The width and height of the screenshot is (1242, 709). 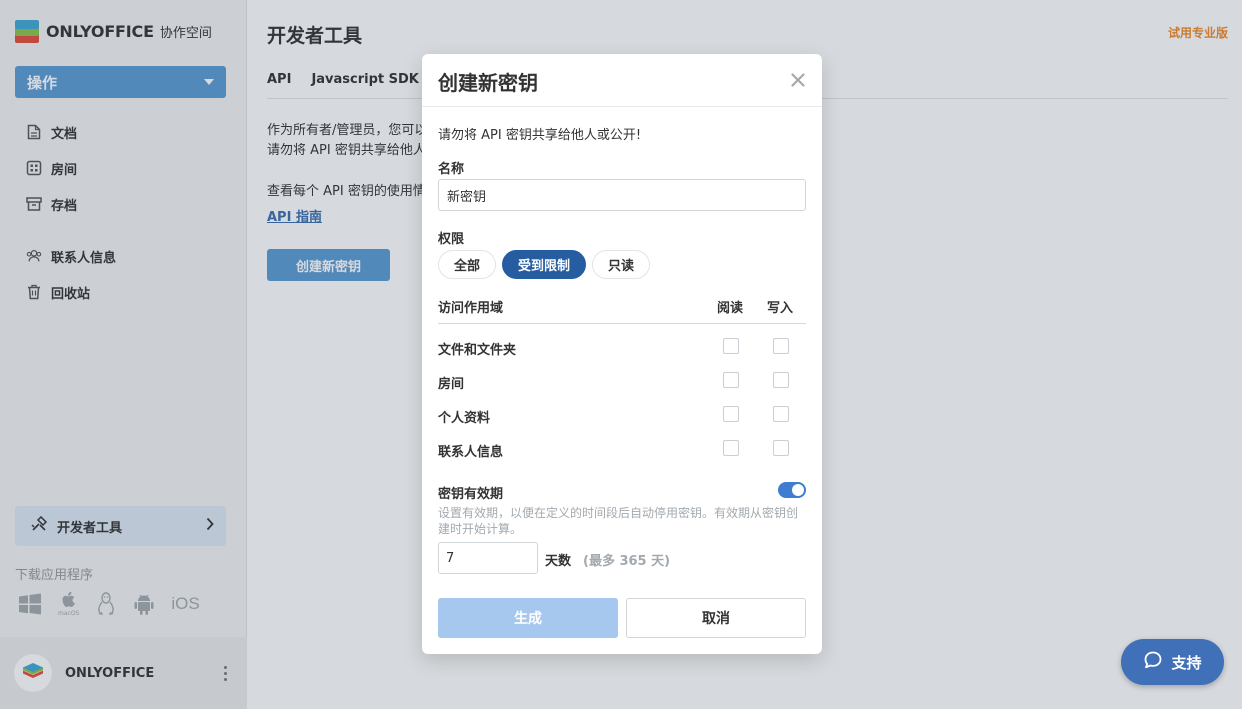 I want to click on expiry-label: 密钥有效期, so click(x=471, y=494).